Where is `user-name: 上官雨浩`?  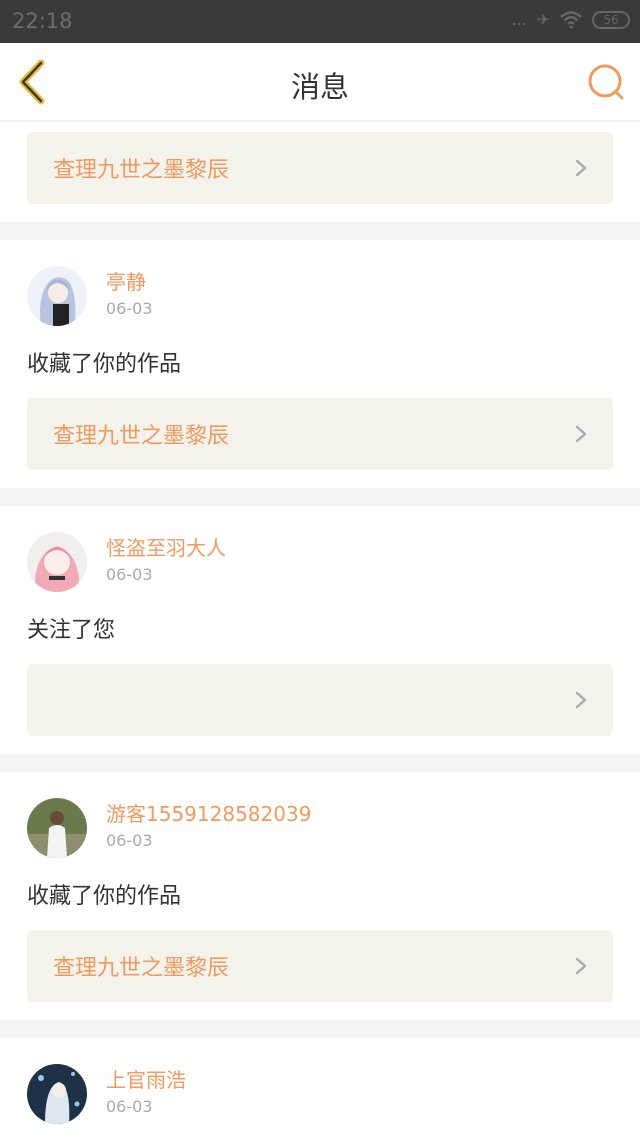
user-name: 上官雨浩 is located at coordinates (146, 1080).